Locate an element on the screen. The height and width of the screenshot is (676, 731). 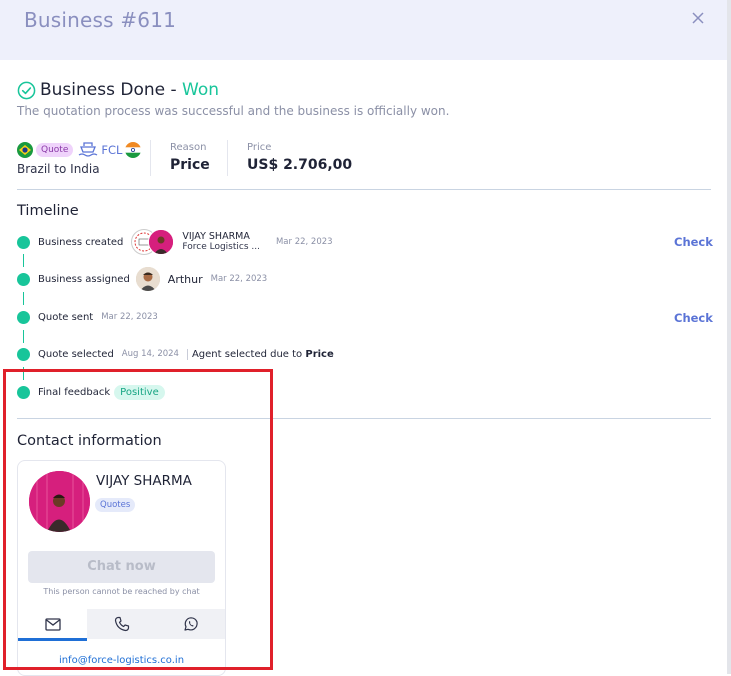
status-outcome: Won is located at coordinates (201, 90).